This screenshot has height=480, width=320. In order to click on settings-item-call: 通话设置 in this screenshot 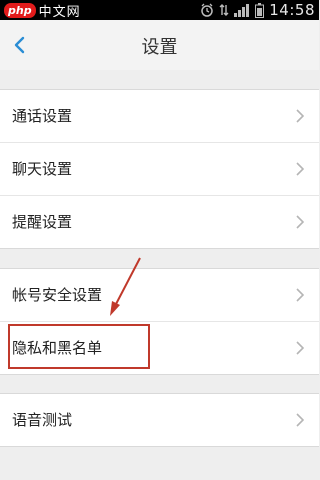, I will do `click(159, 116)`.